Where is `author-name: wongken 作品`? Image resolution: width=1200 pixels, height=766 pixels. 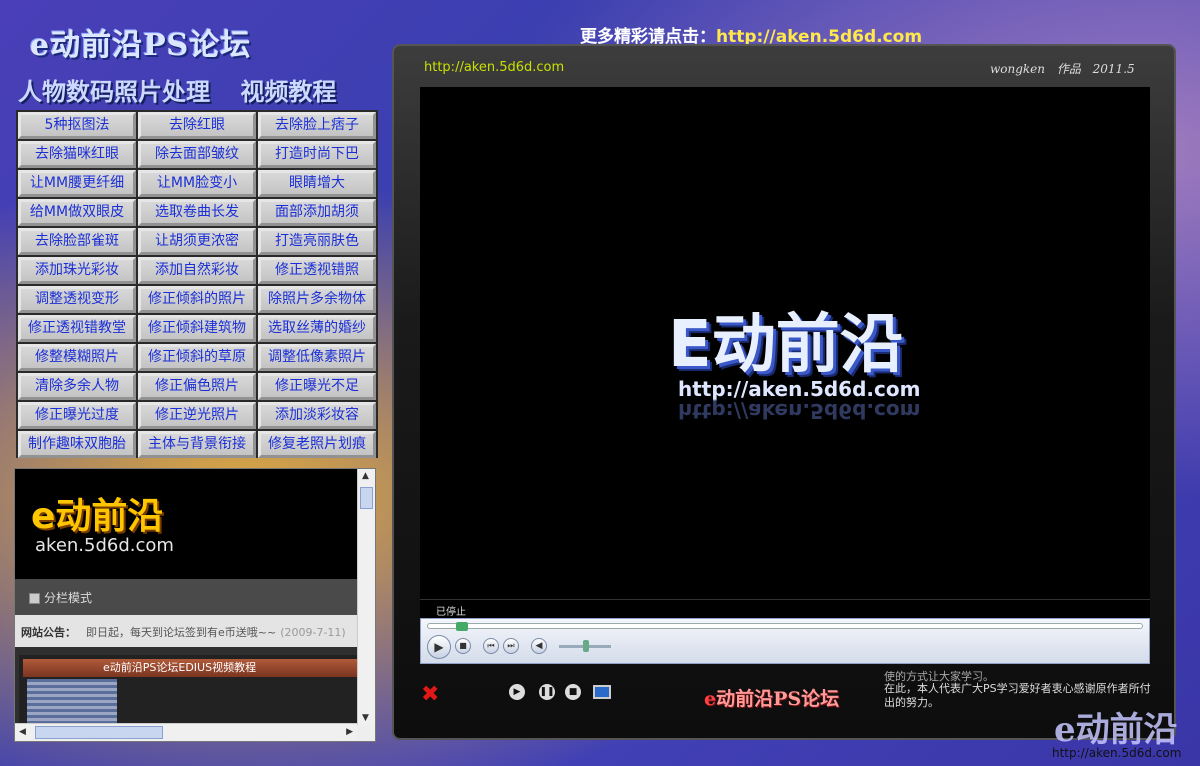 author-name: wongken 作品 is located at coordinates (1035, 69).